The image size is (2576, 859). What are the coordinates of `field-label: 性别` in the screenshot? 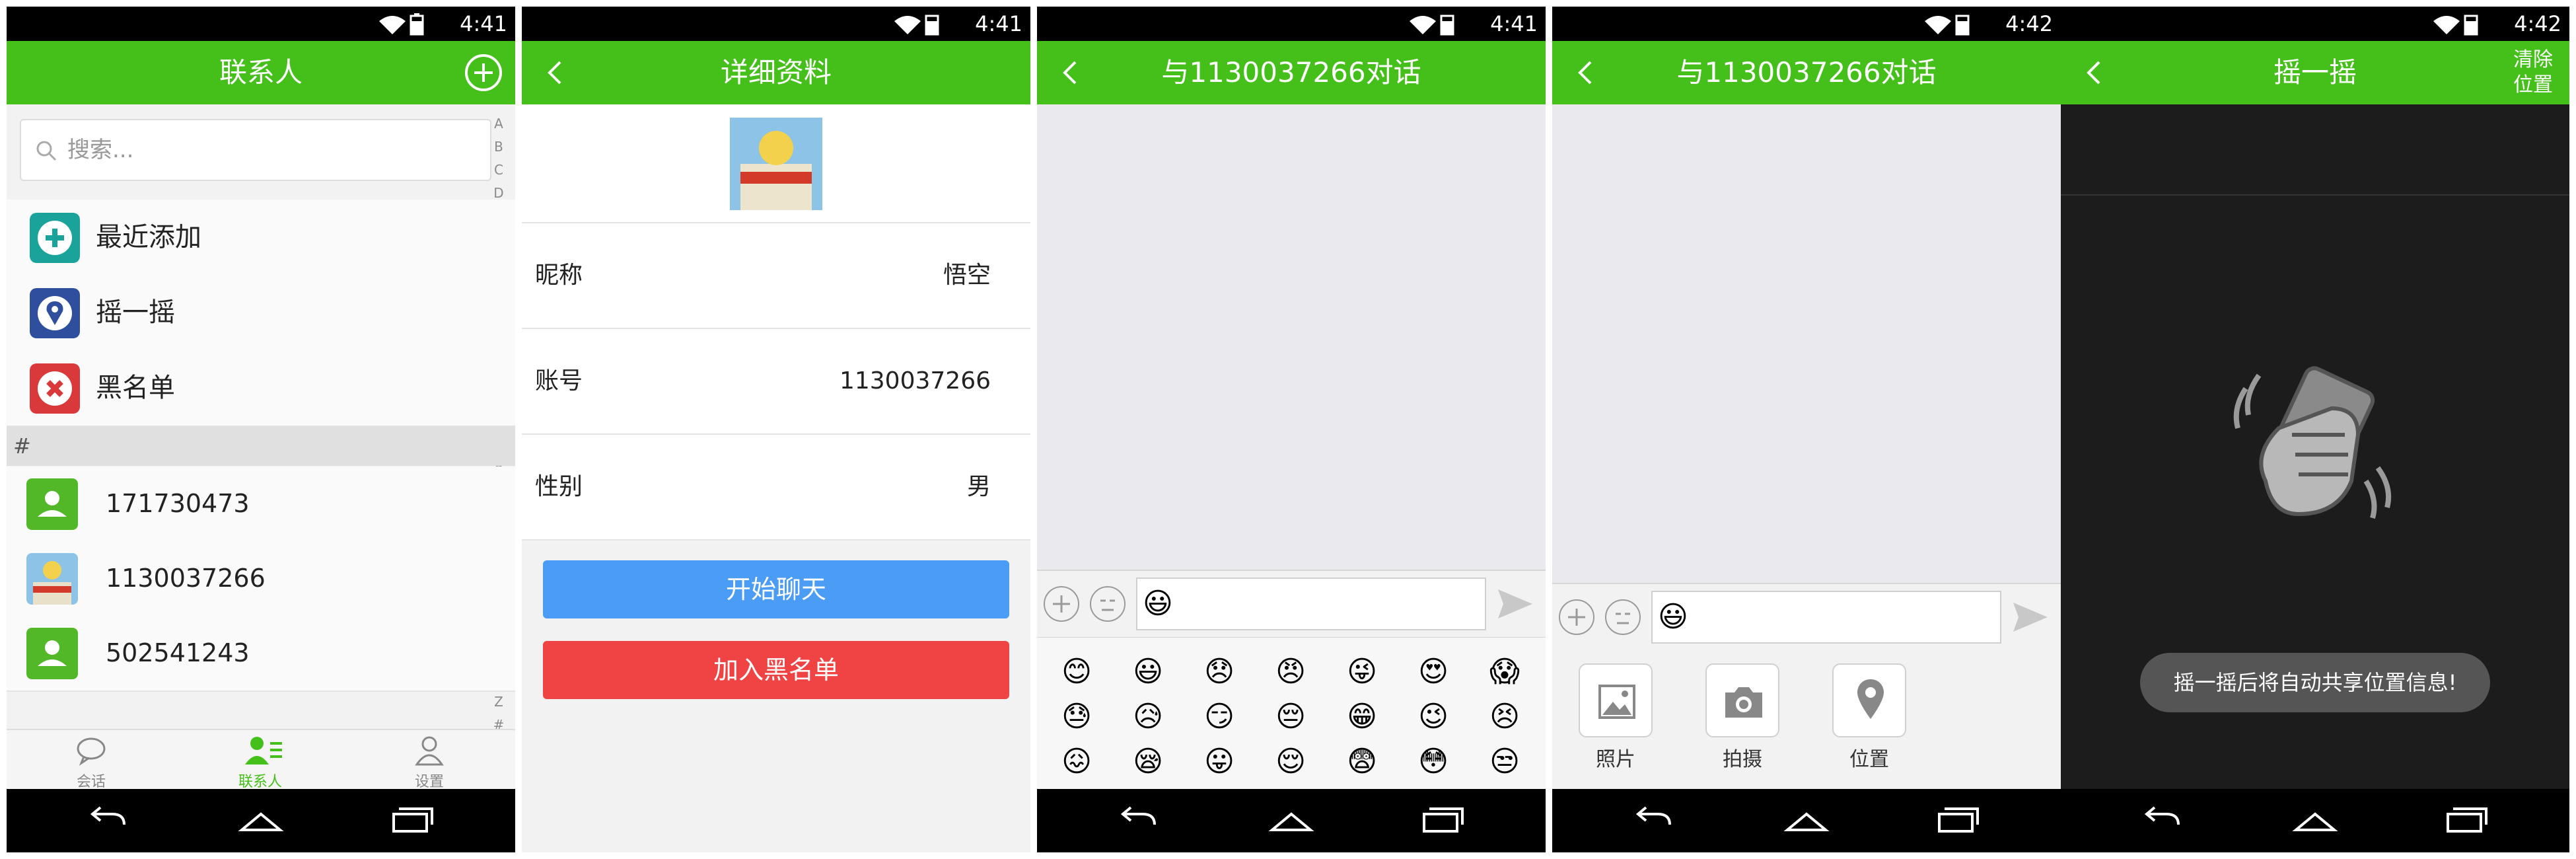 It's located at (559, 486).